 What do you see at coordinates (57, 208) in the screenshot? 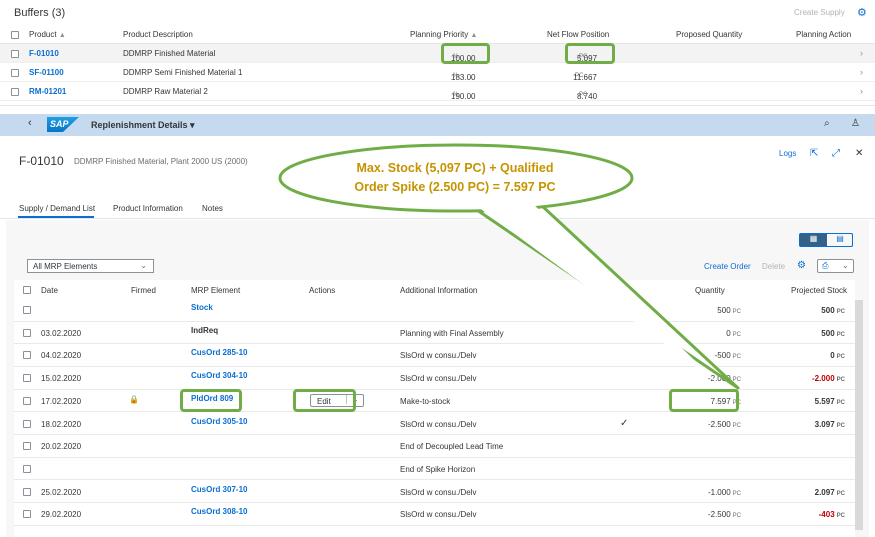
I see `tab-supply-demand: Supply / Demand List` at bounding box center [57, 208].